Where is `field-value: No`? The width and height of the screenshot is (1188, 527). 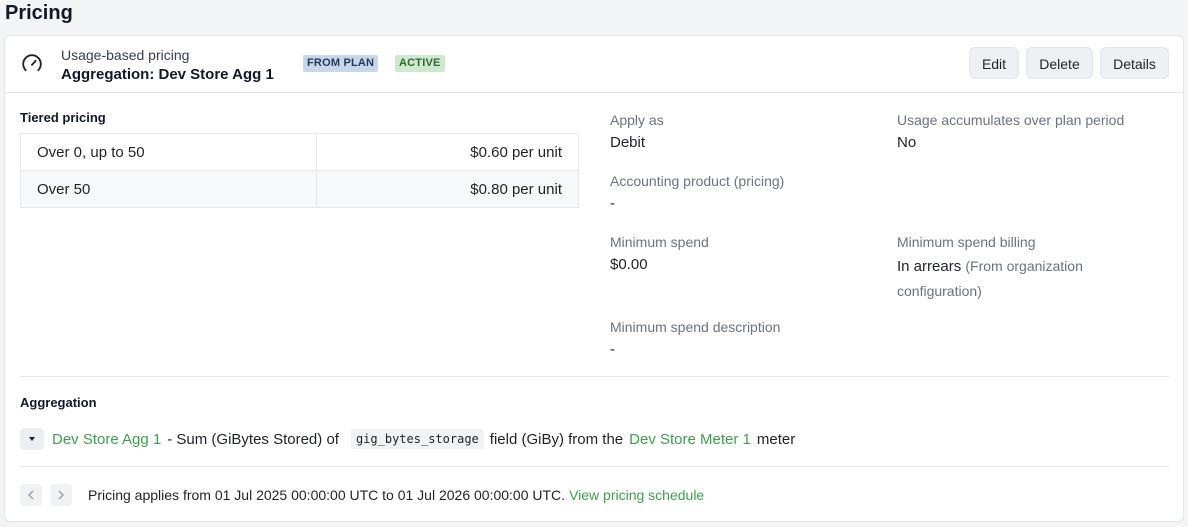
field-value: No is located at coordinates (907, 142).